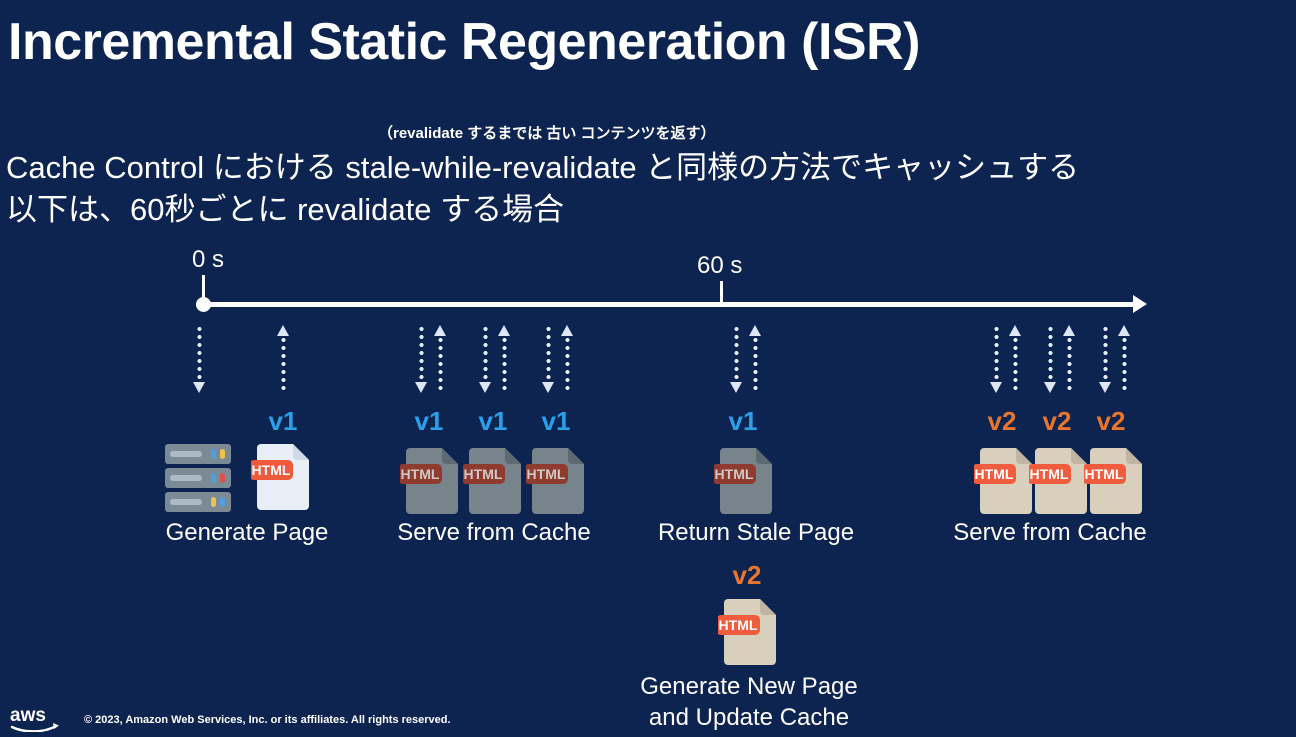  I want to click on subtitle-note: （revalidate するまでは 古い コンテンツを返す）, so click(547, 133).